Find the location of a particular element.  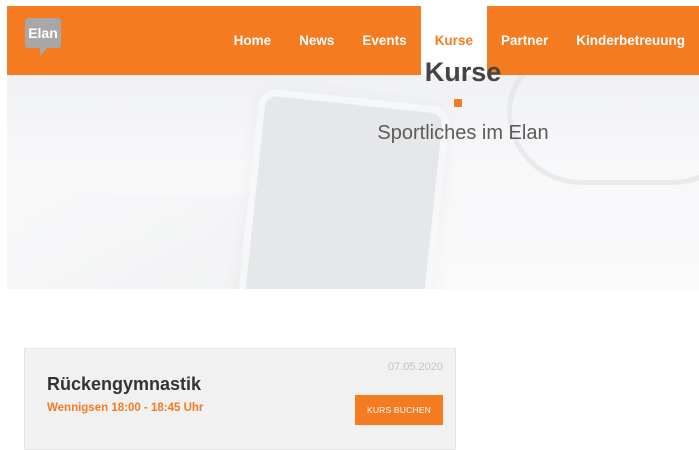

page-title: Kurse is located at coordinates (463, 72).